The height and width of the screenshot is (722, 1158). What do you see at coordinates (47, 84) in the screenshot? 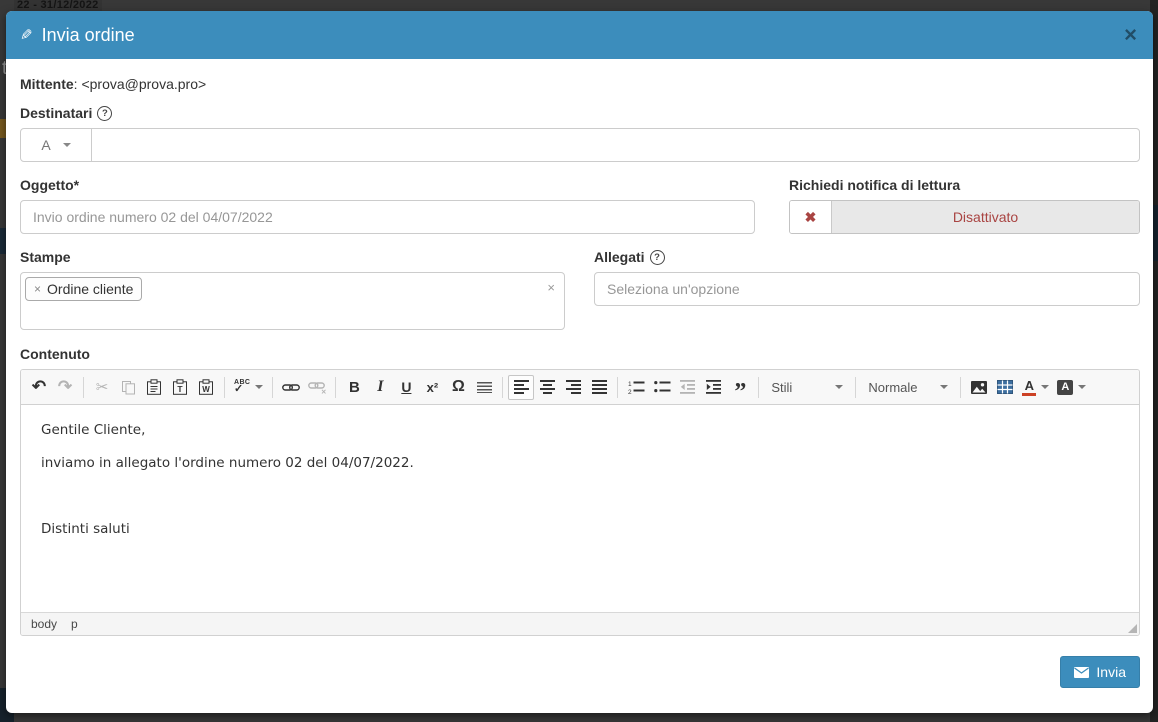
I see `sender-label: Mittente` at bounding box center [47, 84].